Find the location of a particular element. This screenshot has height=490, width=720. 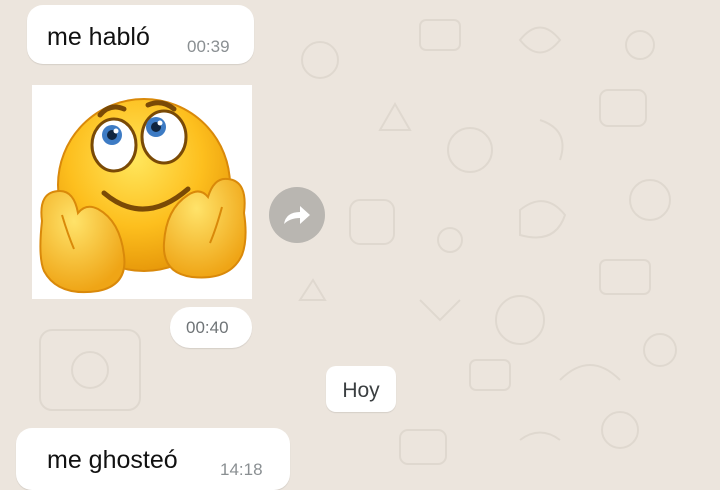

message-bubble: me ghosteó 14:18 is located at coordinates (153, 459).